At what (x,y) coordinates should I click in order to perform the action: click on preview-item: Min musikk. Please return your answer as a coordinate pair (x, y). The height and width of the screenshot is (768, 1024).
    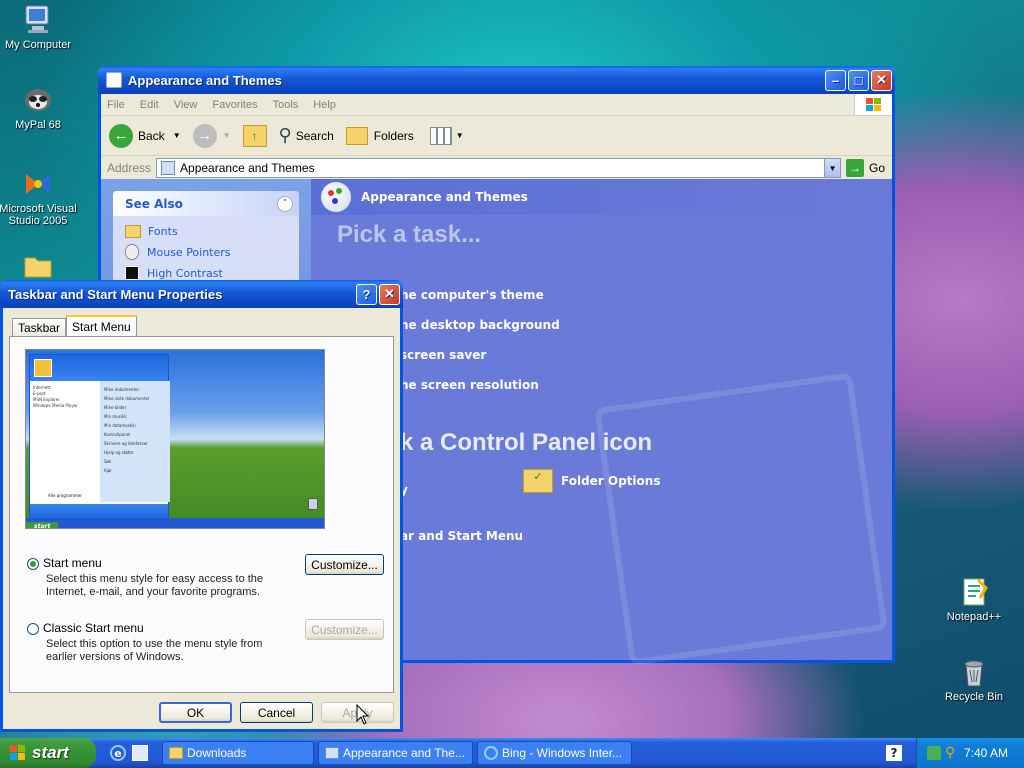
    Looking at the image, I should click on (115, 416).